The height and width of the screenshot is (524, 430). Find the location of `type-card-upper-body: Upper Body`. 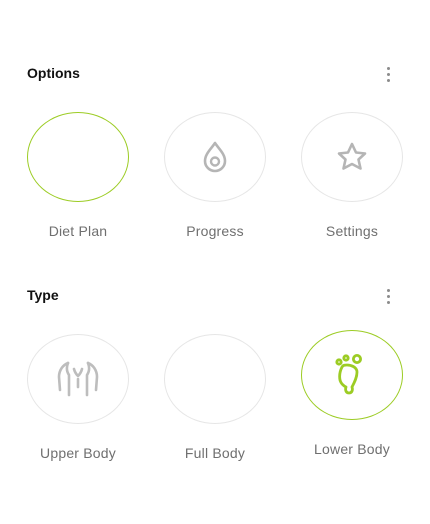

type-card-upper-body: Upper Body is located at coordinates (78, 397).